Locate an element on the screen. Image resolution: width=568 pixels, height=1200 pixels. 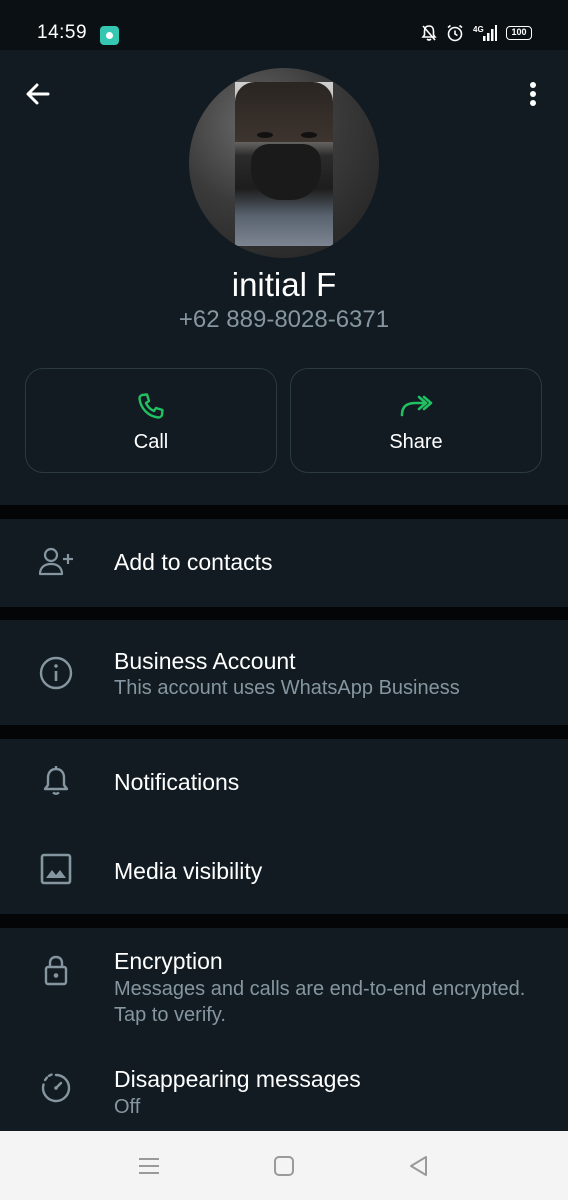
home-icon is located at coordinates (284, 1166).